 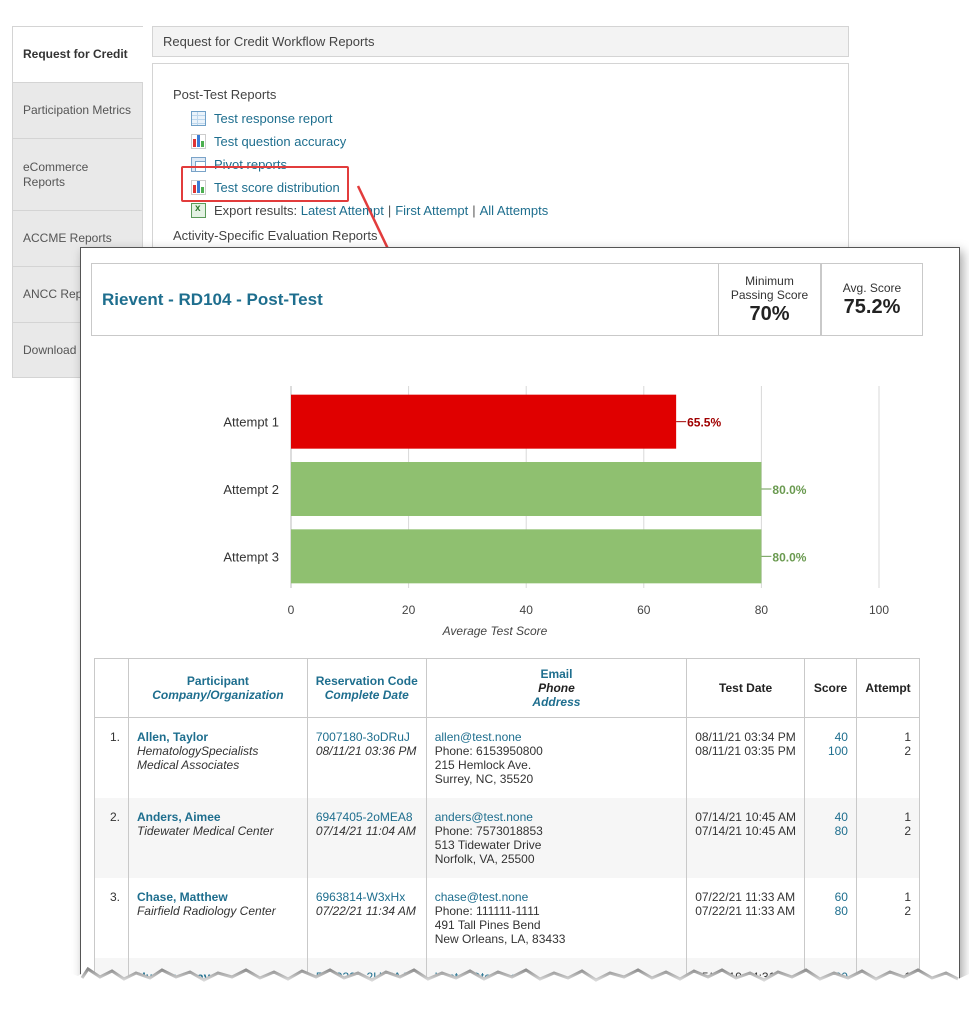 What do you see at coordinates (557, 817) in the screenshot?
I see `email-link: anders@test.none` at bounding box center [557, 817].